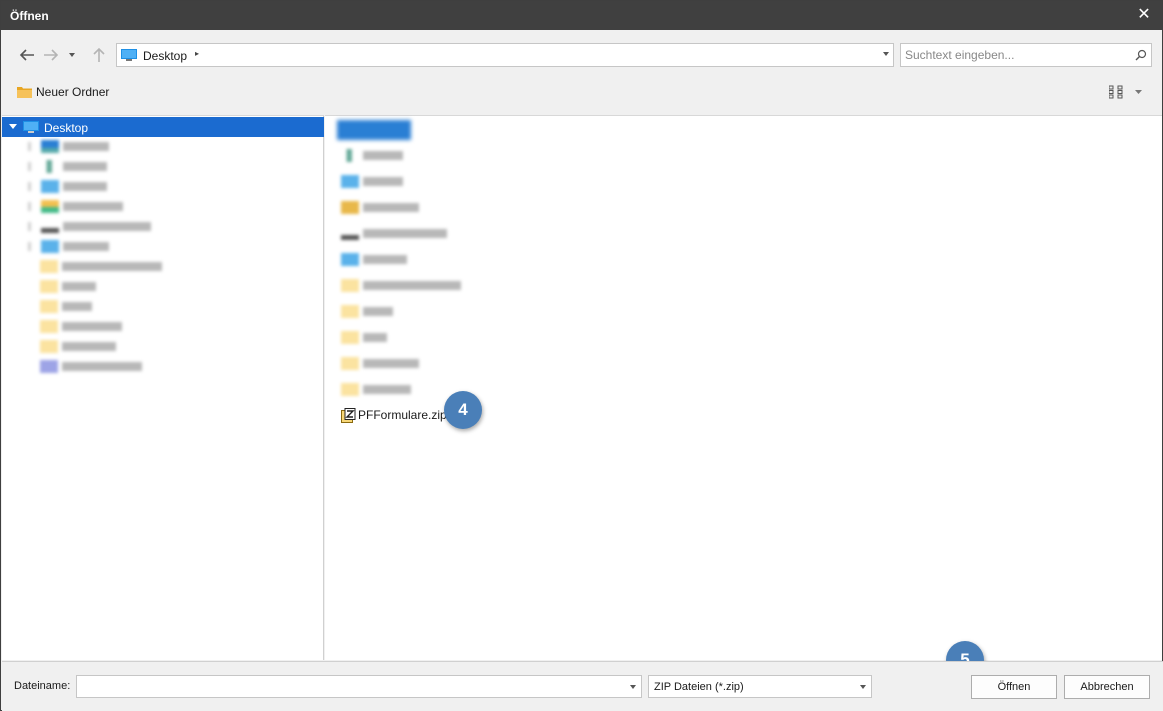 The width and height of the screenshot is (1163, 711). I want to click on file-name: PFFormulare.zip, so click(402, 415).